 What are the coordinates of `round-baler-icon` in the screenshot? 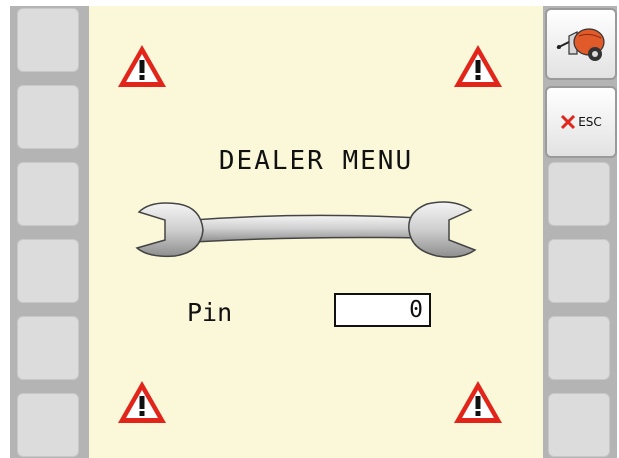 It's located at (580, 44).